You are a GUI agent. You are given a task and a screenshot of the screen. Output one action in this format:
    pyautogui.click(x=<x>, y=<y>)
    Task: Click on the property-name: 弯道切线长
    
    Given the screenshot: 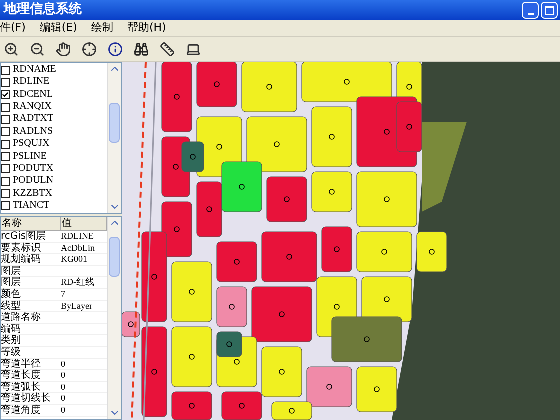 What is the action you would take?
    pyautogui.click(x=26, y=398)
    